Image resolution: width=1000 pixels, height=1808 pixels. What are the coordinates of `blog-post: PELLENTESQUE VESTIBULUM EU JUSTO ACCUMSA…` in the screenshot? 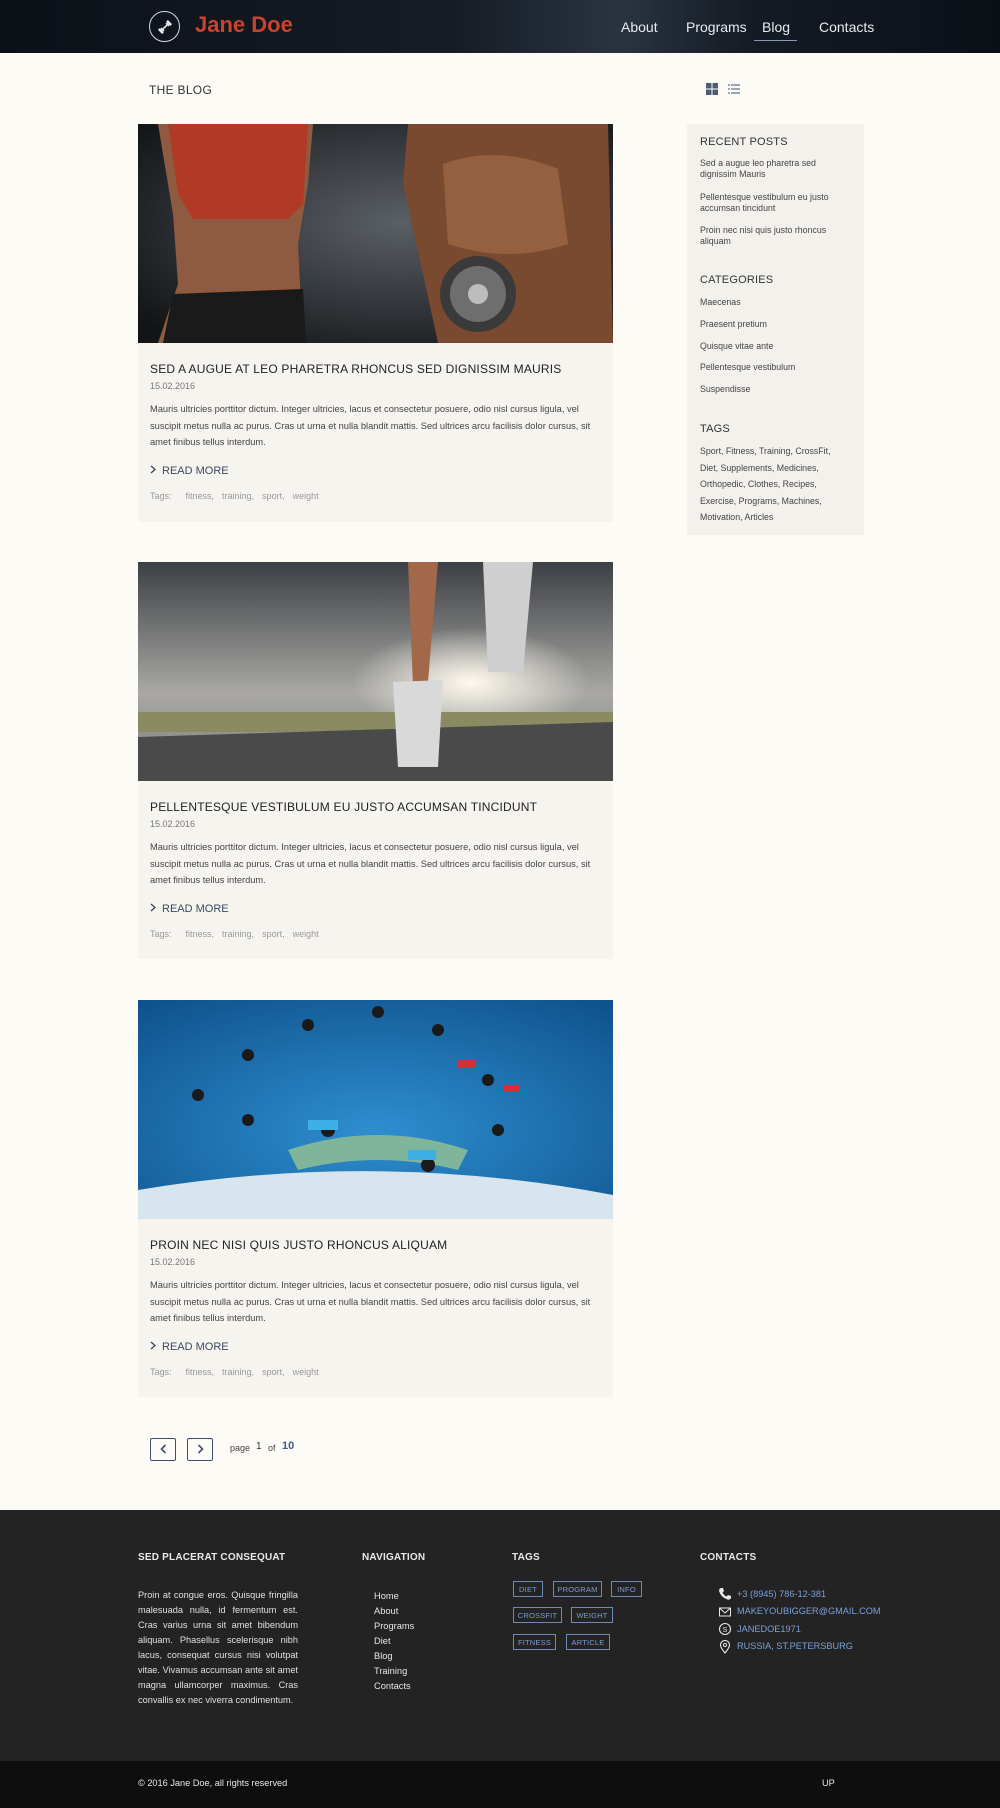 It's located at (375, 760).